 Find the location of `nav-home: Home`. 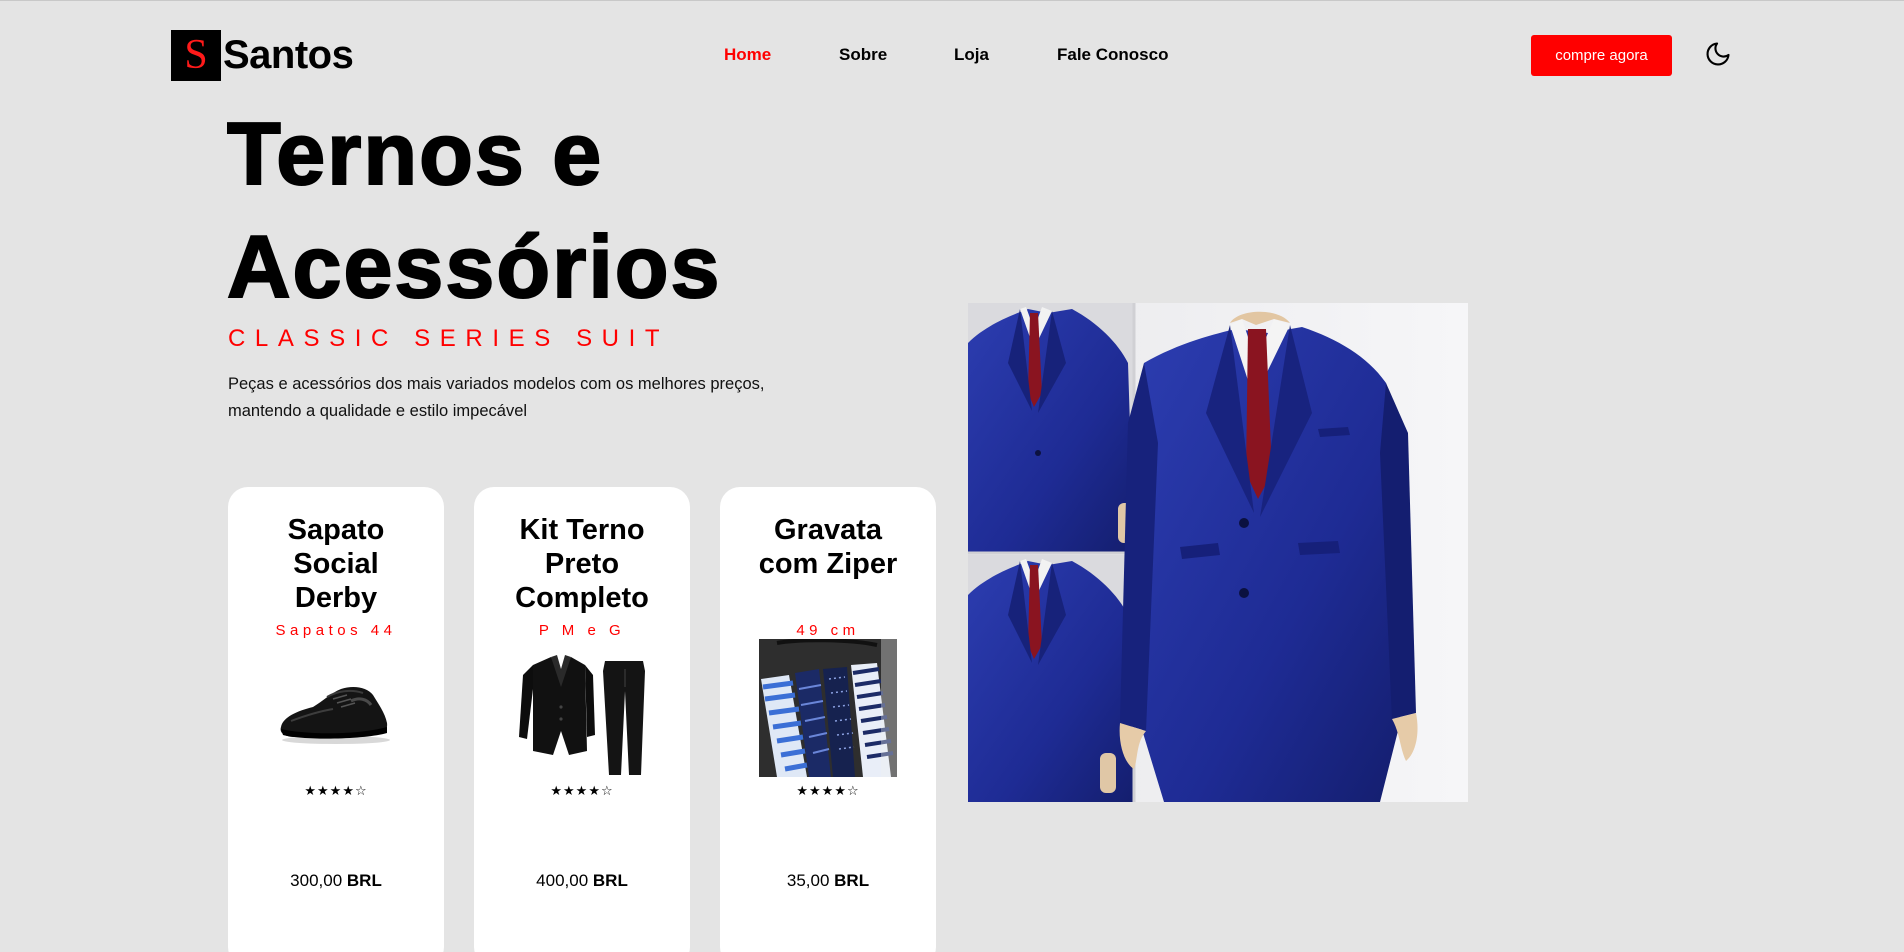

nav-home: Home is located at coordinates (747, 55).